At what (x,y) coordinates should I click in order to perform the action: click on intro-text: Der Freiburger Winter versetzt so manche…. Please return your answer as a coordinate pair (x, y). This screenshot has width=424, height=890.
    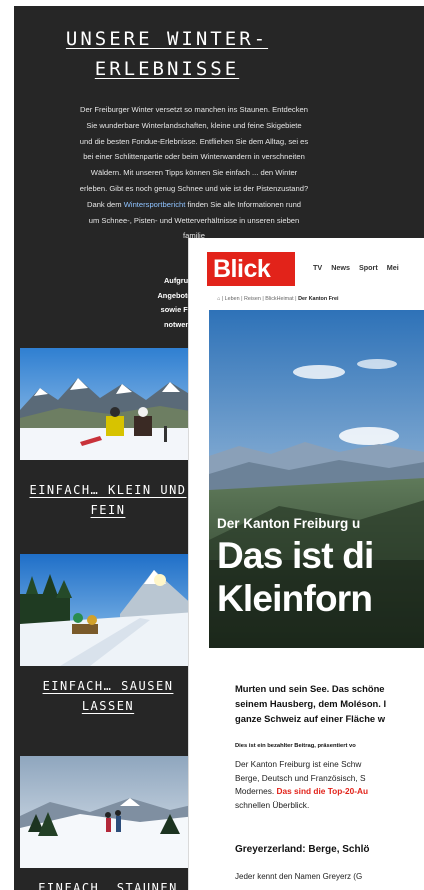
    Looking at the image, I should click on (194, 173).